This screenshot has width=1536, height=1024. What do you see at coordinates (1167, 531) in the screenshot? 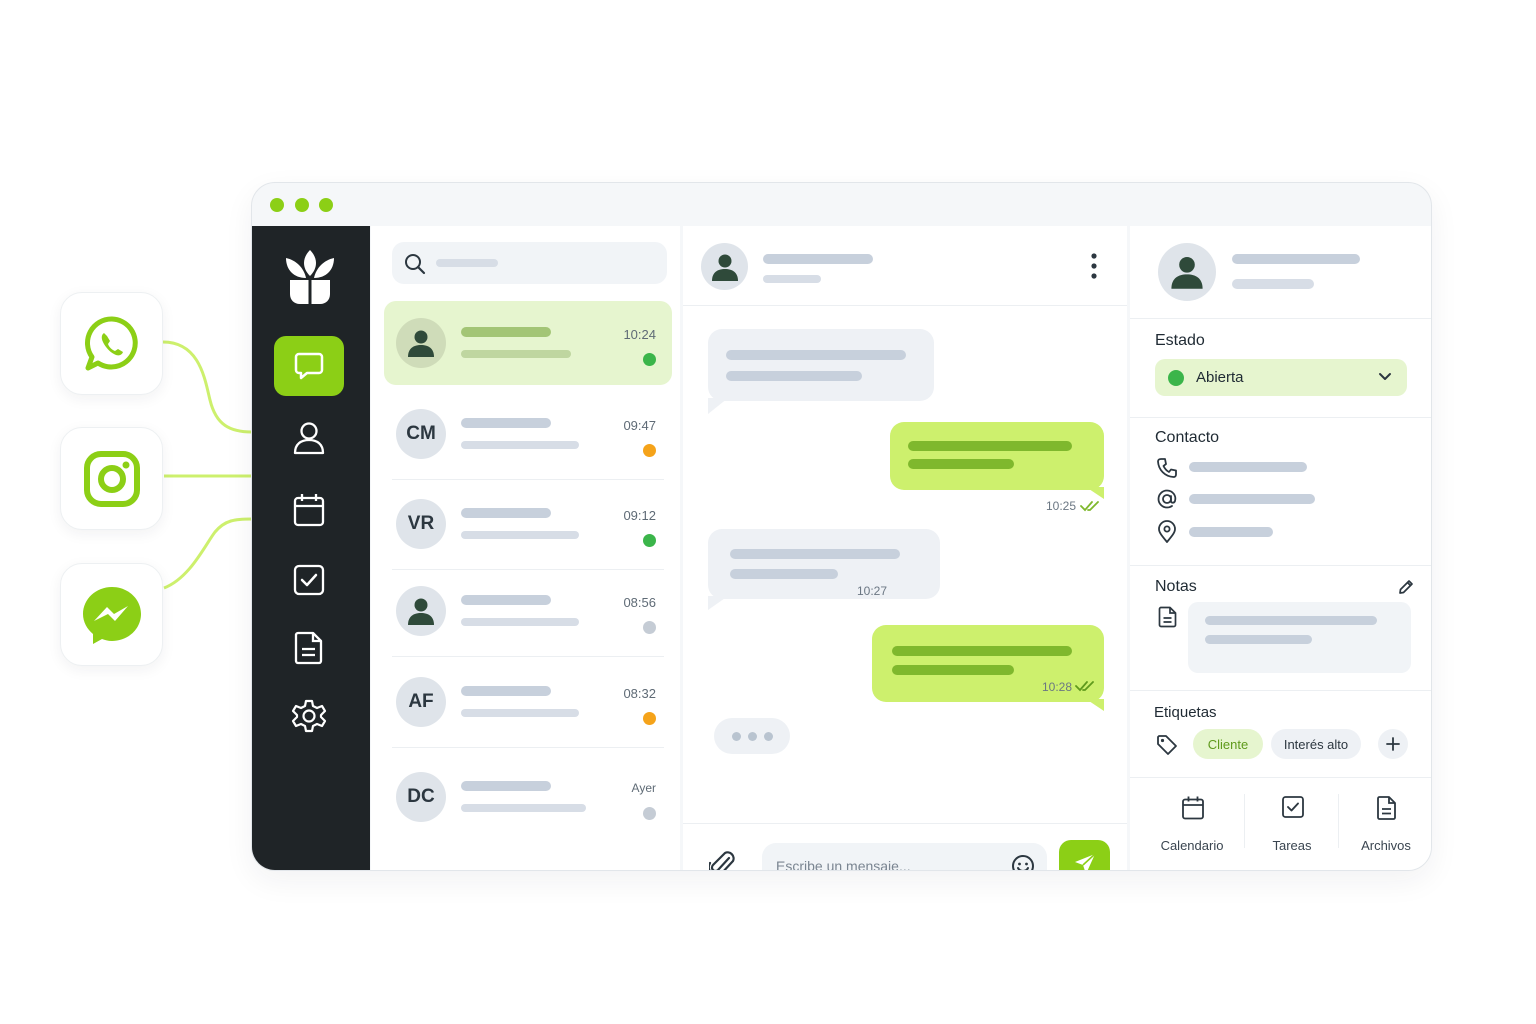
I see `location-pin-icon` at bounding box center [1167, 531].